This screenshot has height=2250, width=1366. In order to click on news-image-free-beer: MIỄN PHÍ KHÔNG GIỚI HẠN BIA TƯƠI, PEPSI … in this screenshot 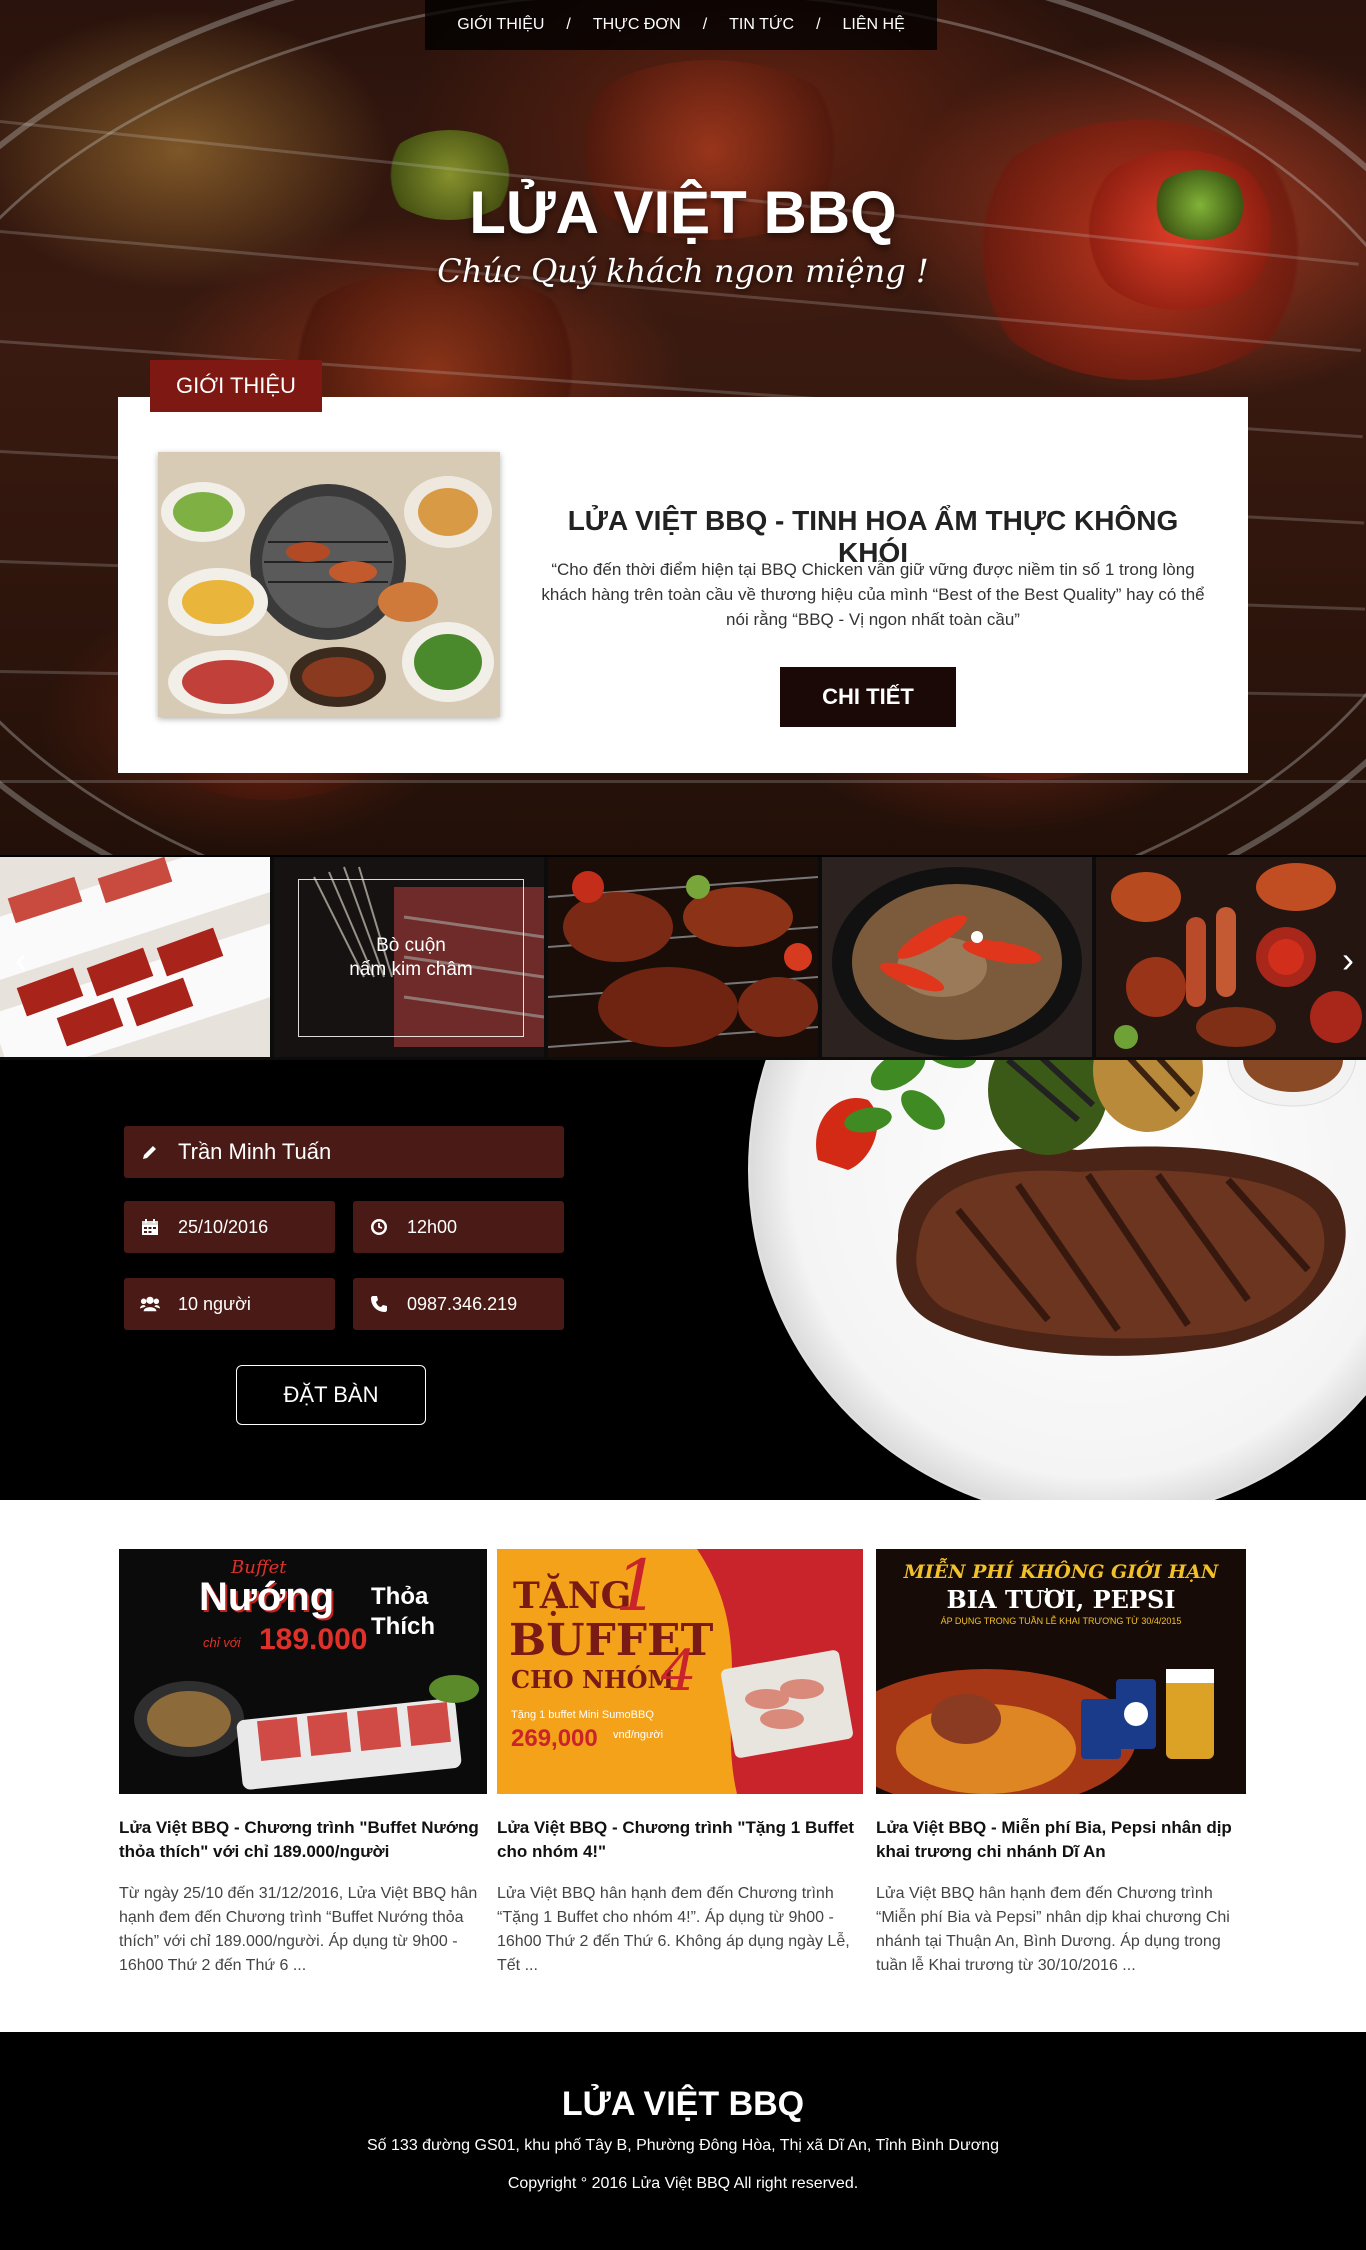, I will do `click(1061, 1671)`.